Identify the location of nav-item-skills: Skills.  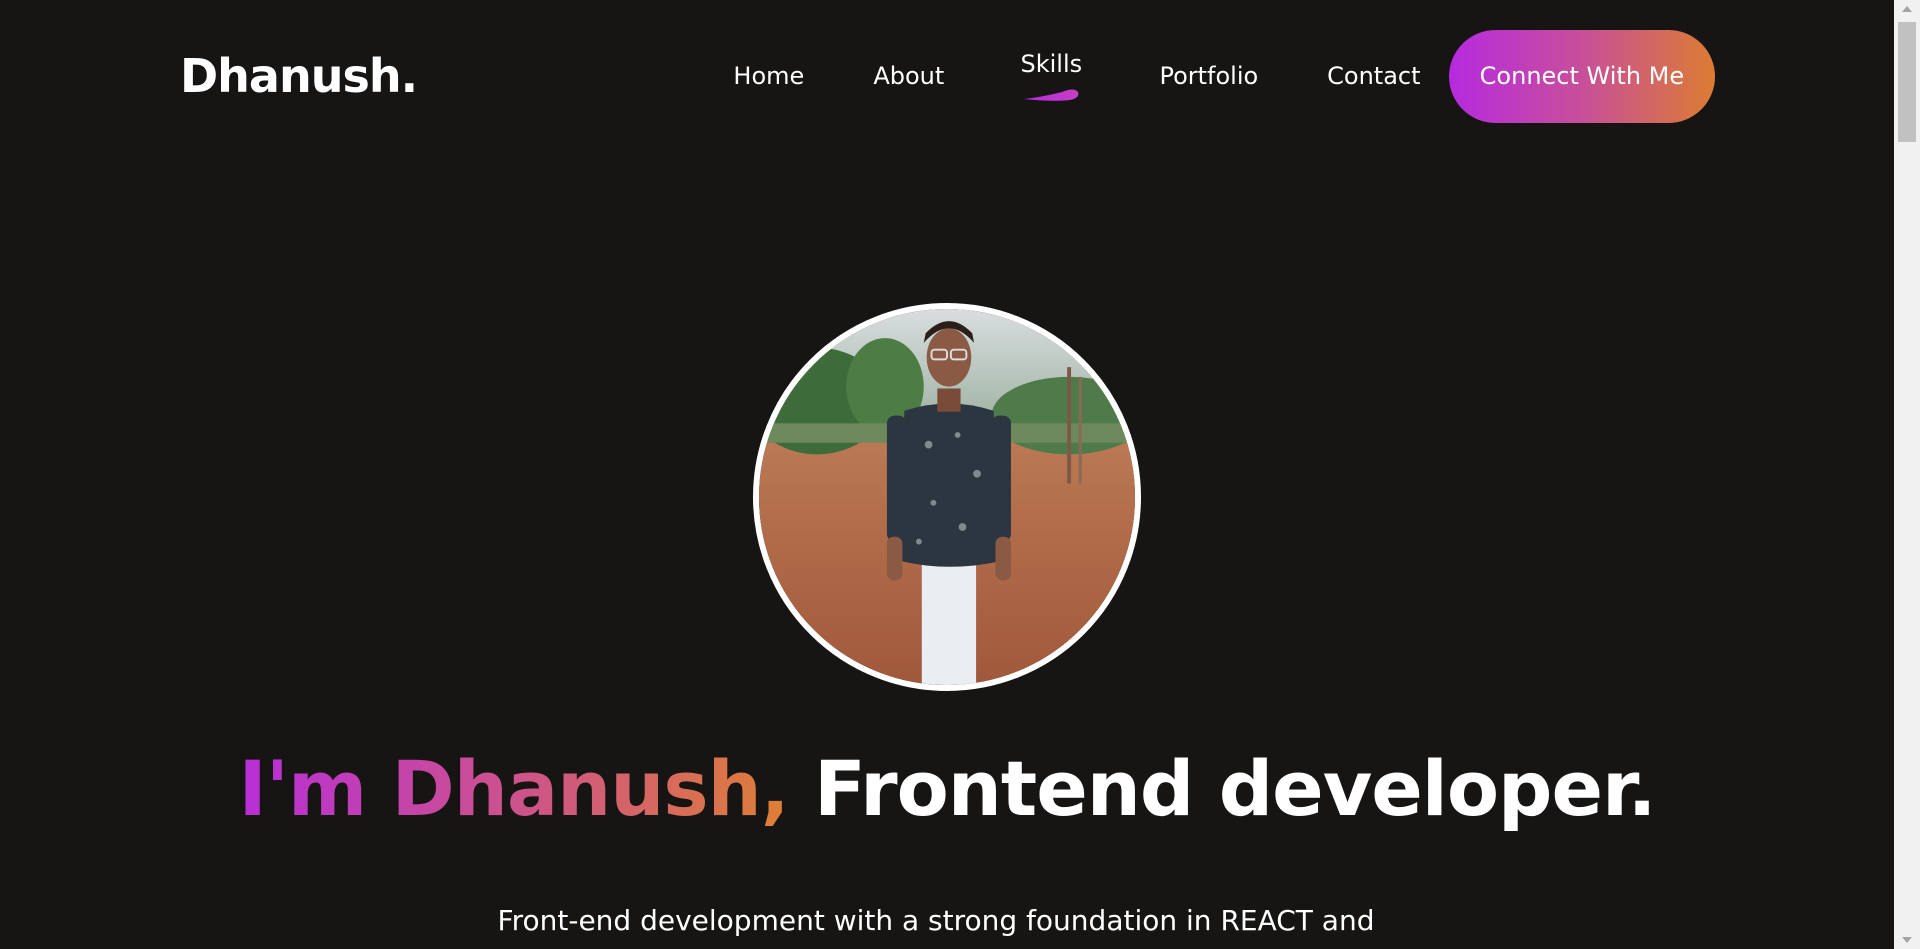
(1051, 75).